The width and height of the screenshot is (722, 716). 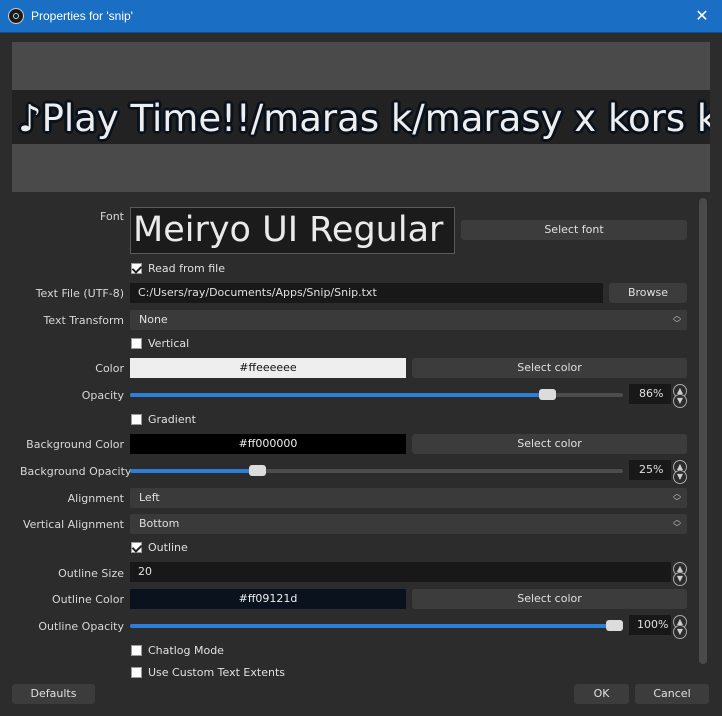 What do you see at coordinates (112, 216) in the screenshot?
I see `font-label: Font` at bounding box center [112, 216].